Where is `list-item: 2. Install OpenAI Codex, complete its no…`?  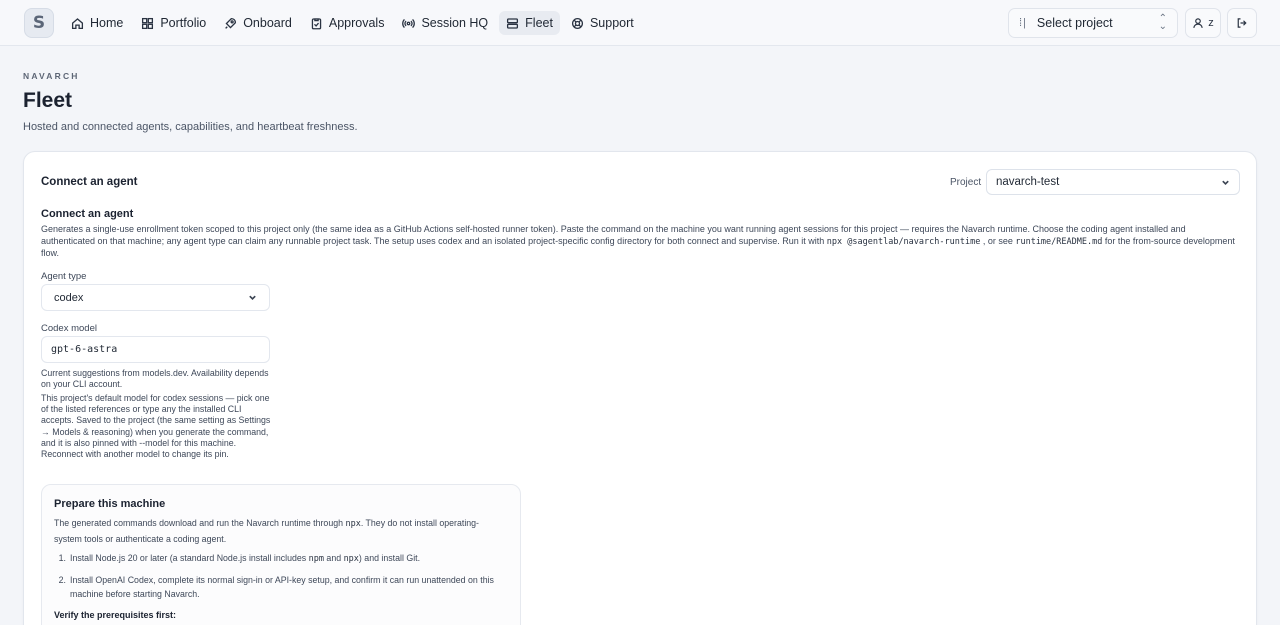
list-item: 2. Install OpenAI Codex, complete its no… is located at coordinates (281, 587).